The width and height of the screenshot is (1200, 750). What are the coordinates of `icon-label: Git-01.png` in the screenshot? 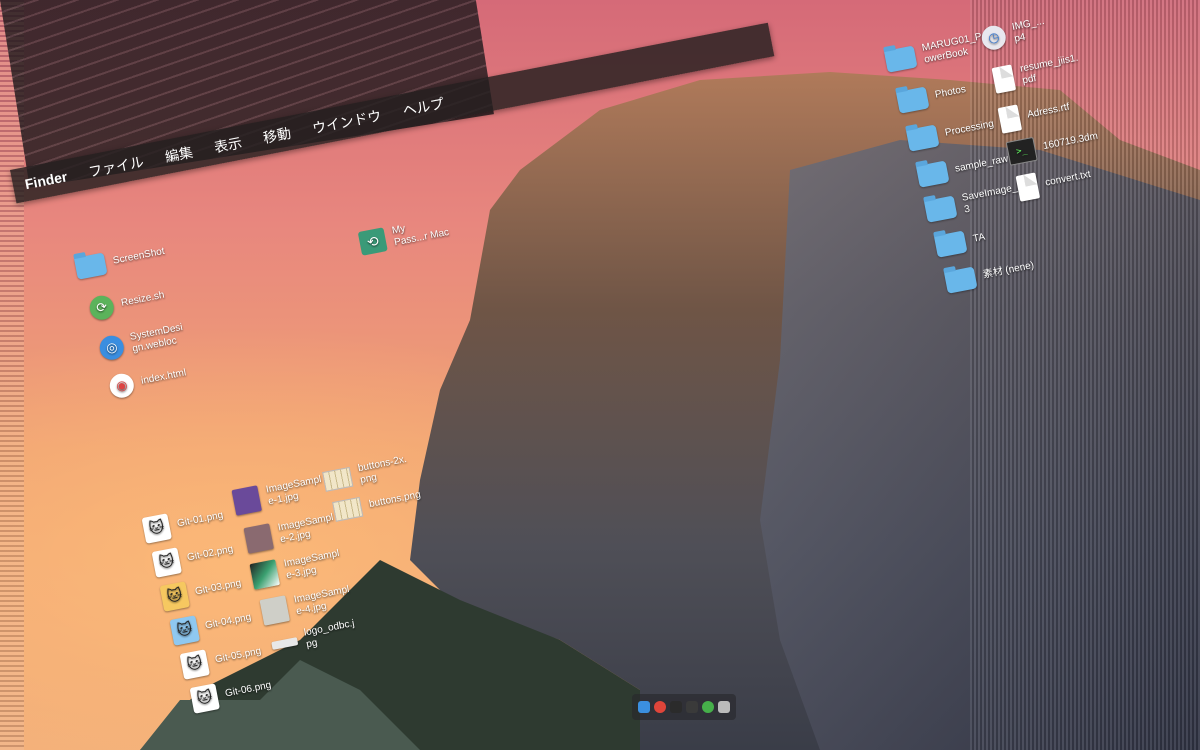 It's located at (200, 519).